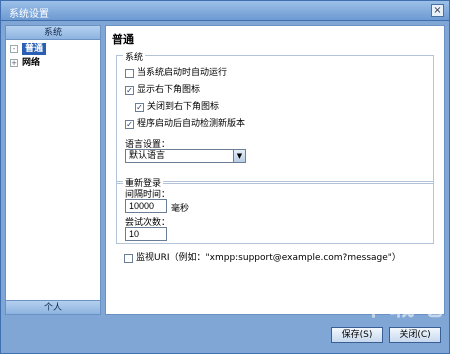  What do you see at coordinates (185, 156) in the screenshot?
I see `language-select: 默认语言 ▼` at bounding box center [185, 156].